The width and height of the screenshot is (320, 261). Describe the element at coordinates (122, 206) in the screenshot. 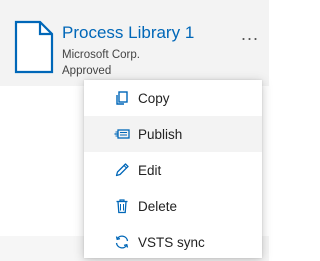

I see `delete-icon` at that location.